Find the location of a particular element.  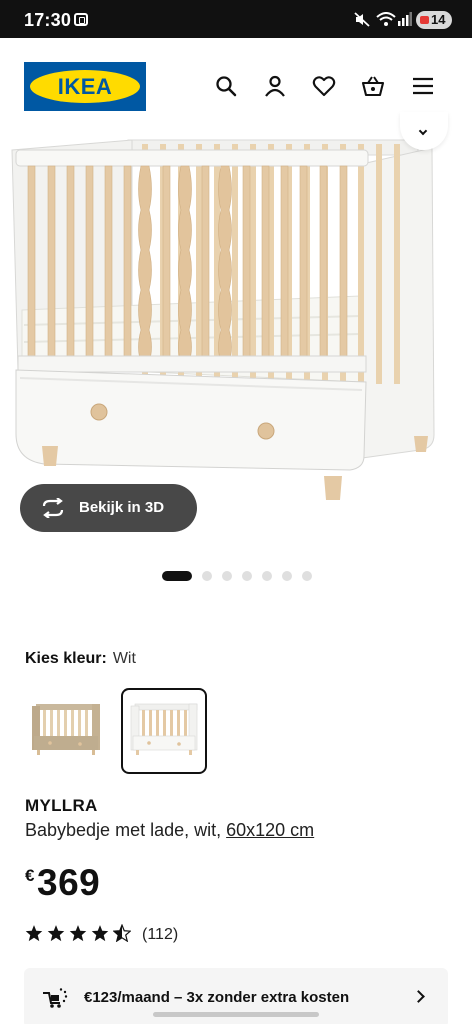

color-label: Kies kleur: is located at coordinates (66, 658).